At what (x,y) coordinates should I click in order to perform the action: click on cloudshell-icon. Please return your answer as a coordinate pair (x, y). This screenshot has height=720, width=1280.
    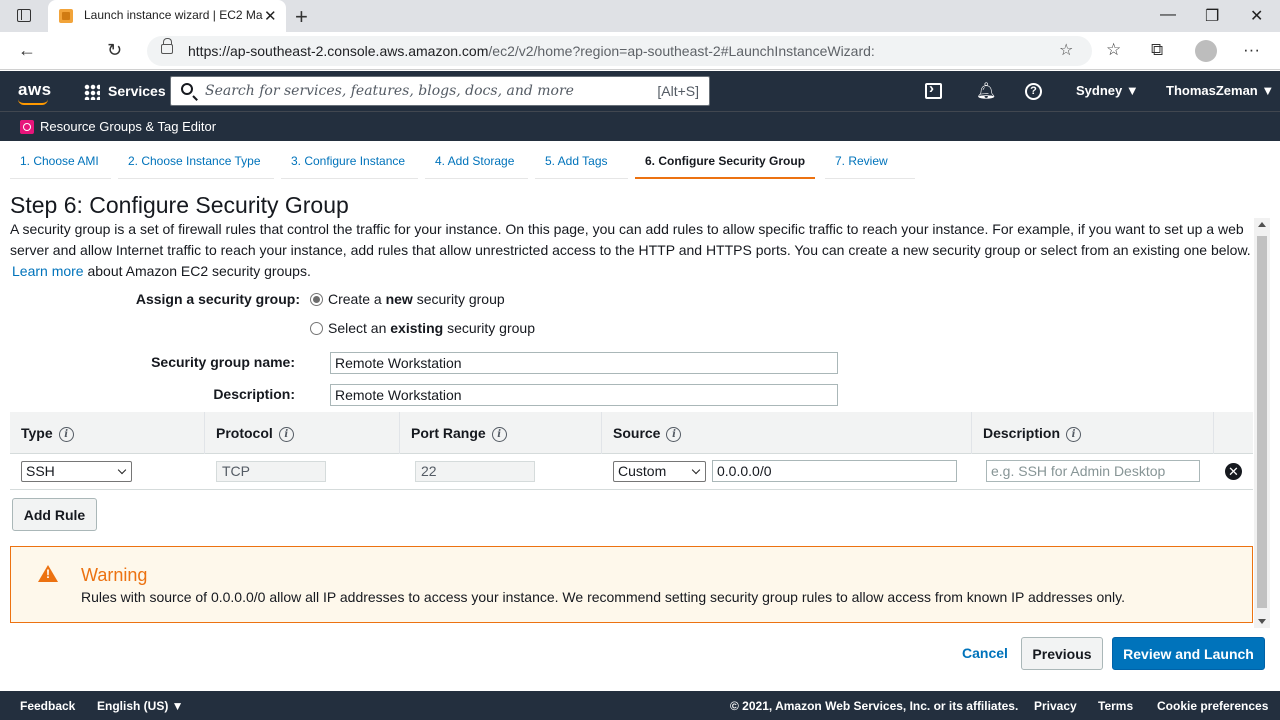
    Looking at the image, I should click on (933, 89).